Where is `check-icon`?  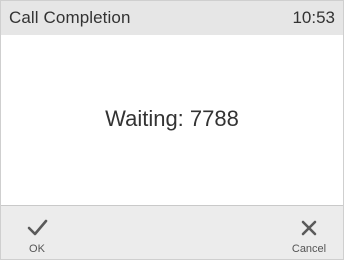 check-icon is located at coordinates (37, 228).